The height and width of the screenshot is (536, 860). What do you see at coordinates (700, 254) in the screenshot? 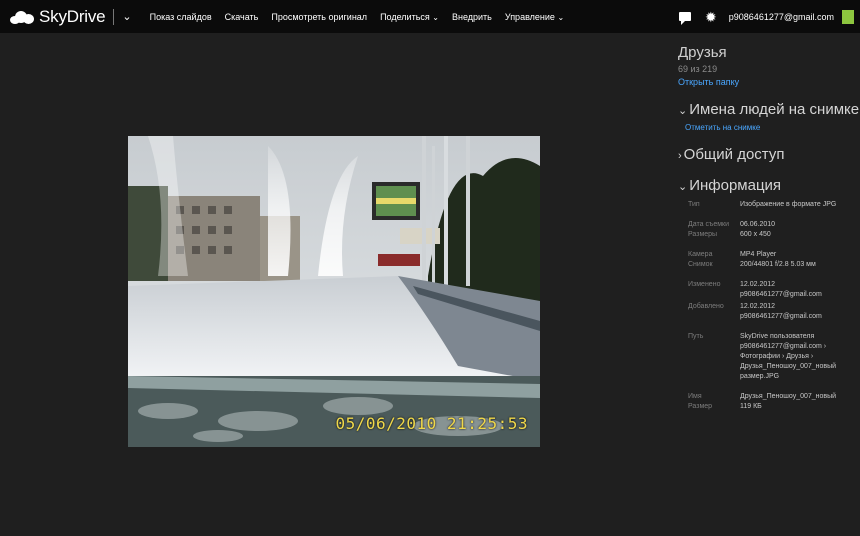
I see `property-key: Камера` at bounding box center [700, 254].